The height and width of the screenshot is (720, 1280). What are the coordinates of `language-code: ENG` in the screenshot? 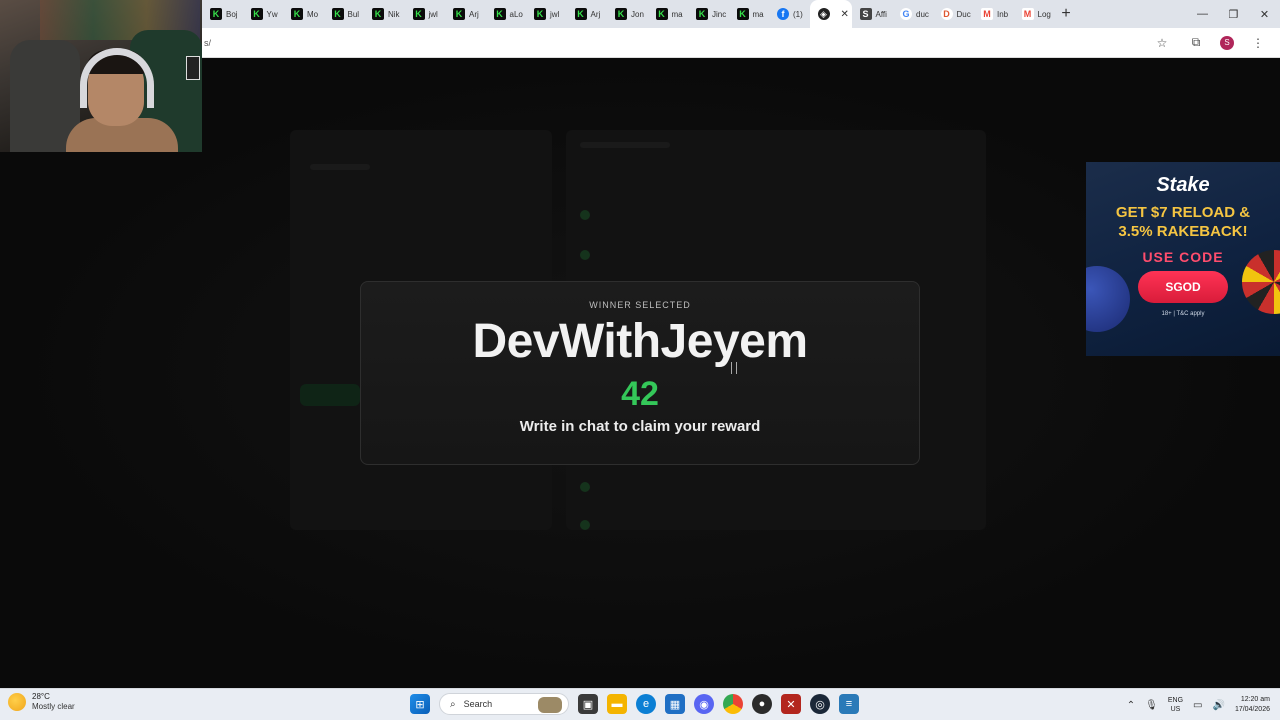 It's located at (1175, 700).